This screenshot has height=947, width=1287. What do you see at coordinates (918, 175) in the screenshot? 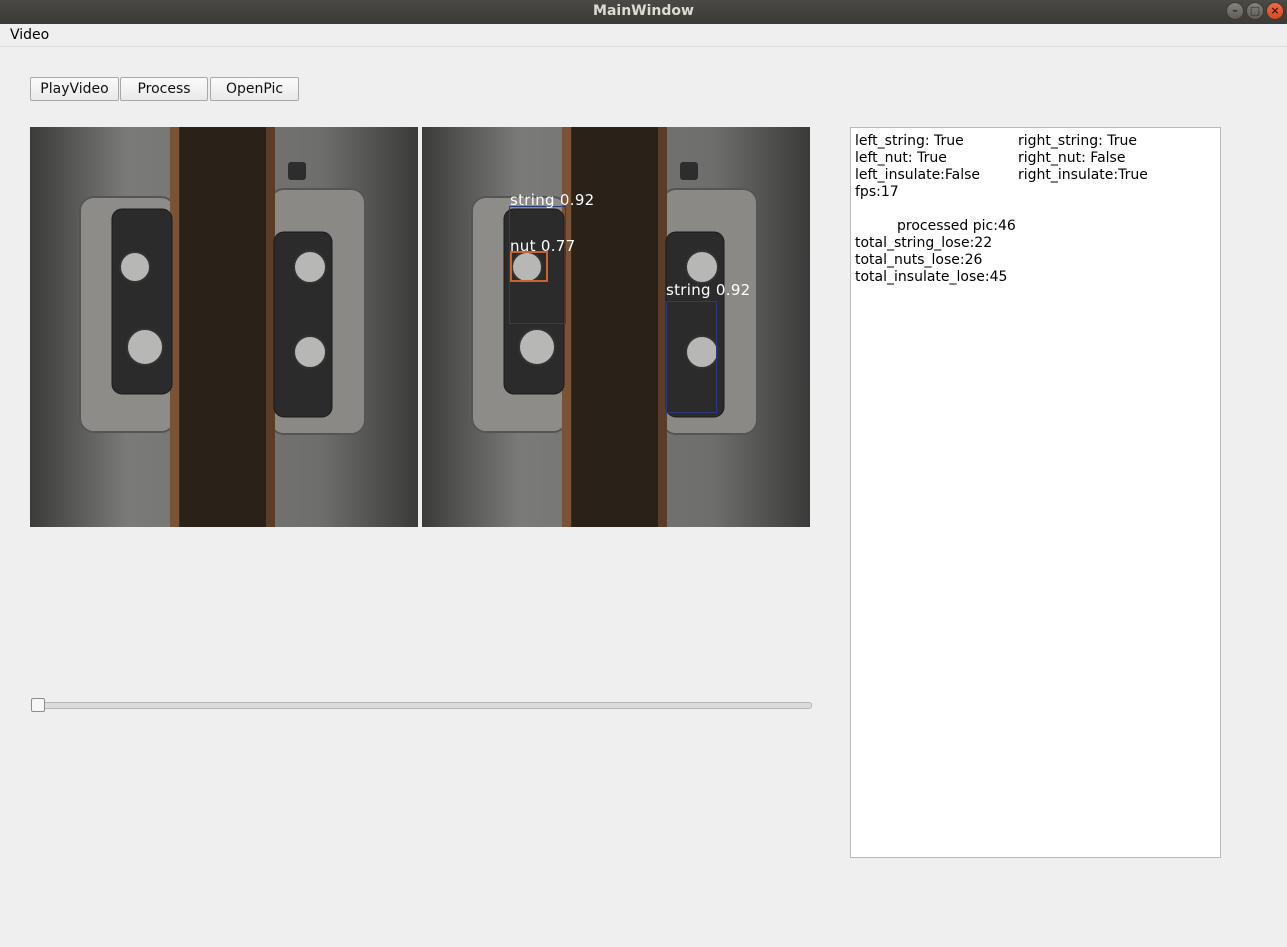
I see `left-insulate-status: left_insulate:False` at bounding box center [918, 175].